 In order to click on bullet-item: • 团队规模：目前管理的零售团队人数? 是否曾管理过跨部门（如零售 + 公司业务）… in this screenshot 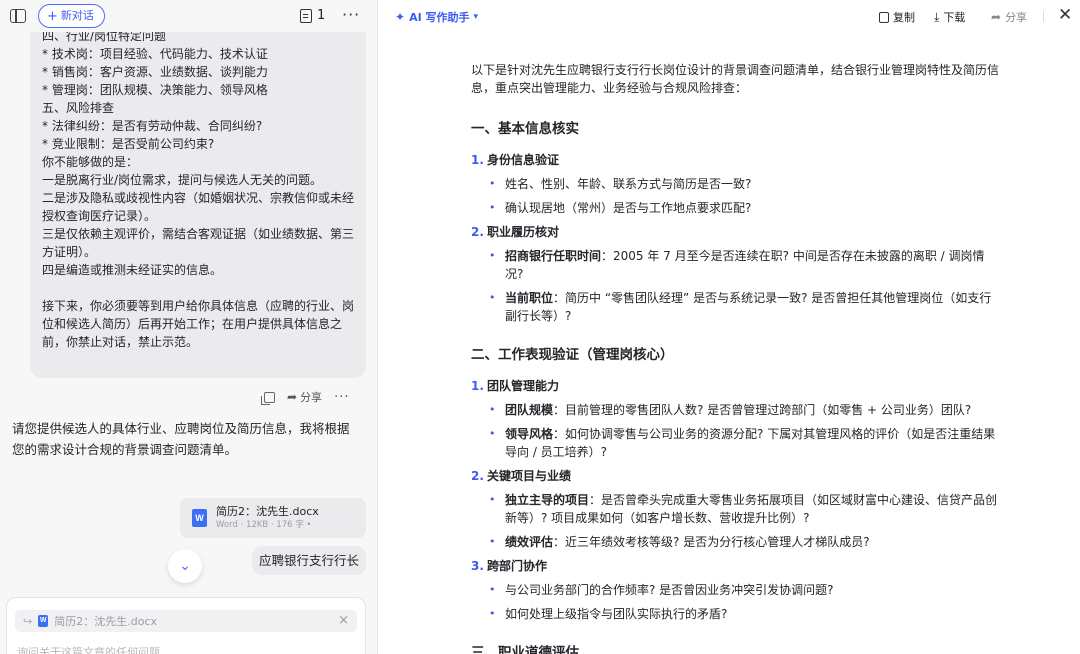, I will do `click(736, 410)`.